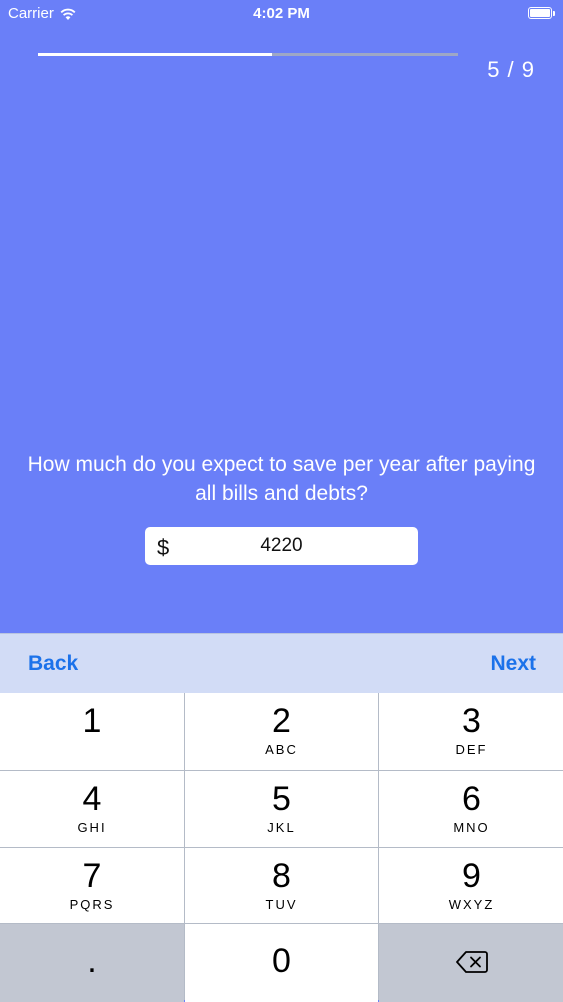  What do you see at coordinates (471, 885) in the screenshot?
I see `key-9: 9 WXYZ` at bounding box center [471, 885].